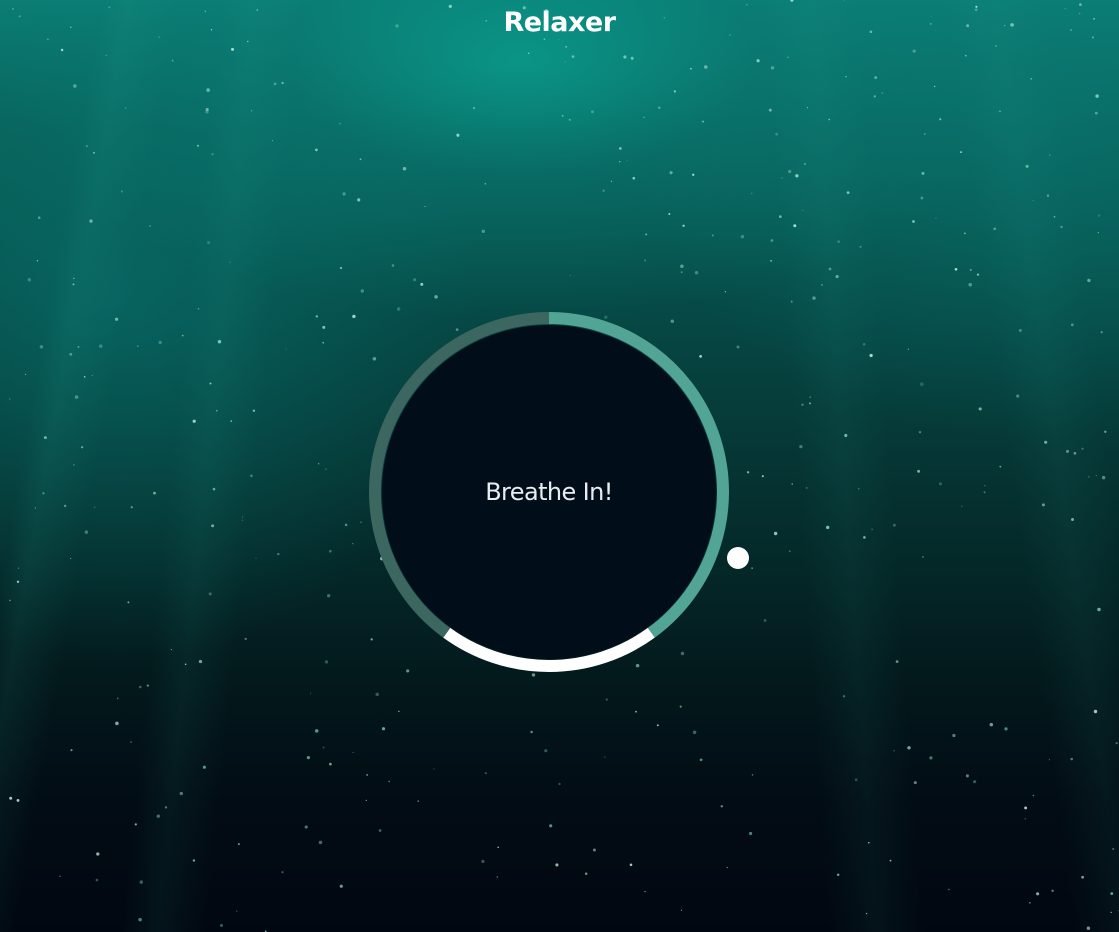 This screenshot has height=932, width=1119. I want to click on breathing-instruction: Breathe In!, so click(549, 492).